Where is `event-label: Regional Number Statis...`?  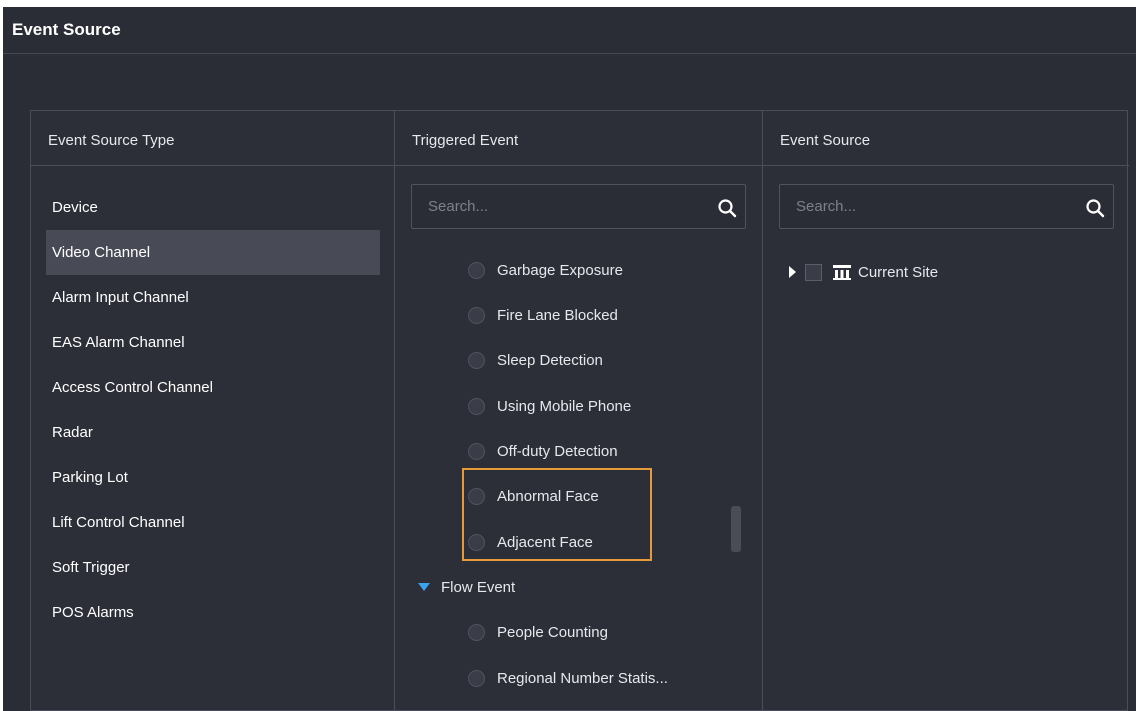
event-label: Regional Number Statis... is located at coordinates (582, 678).